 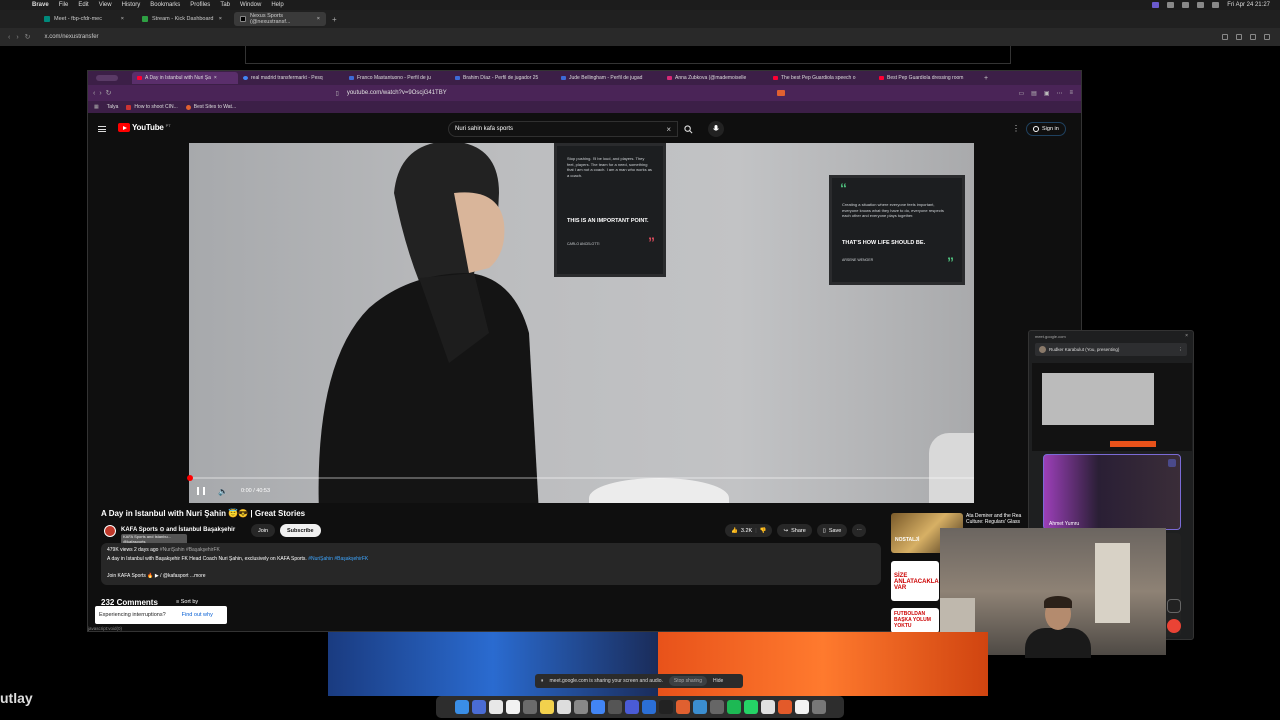 I want to click on hide-button: Hide, so click(x=718, y=681).